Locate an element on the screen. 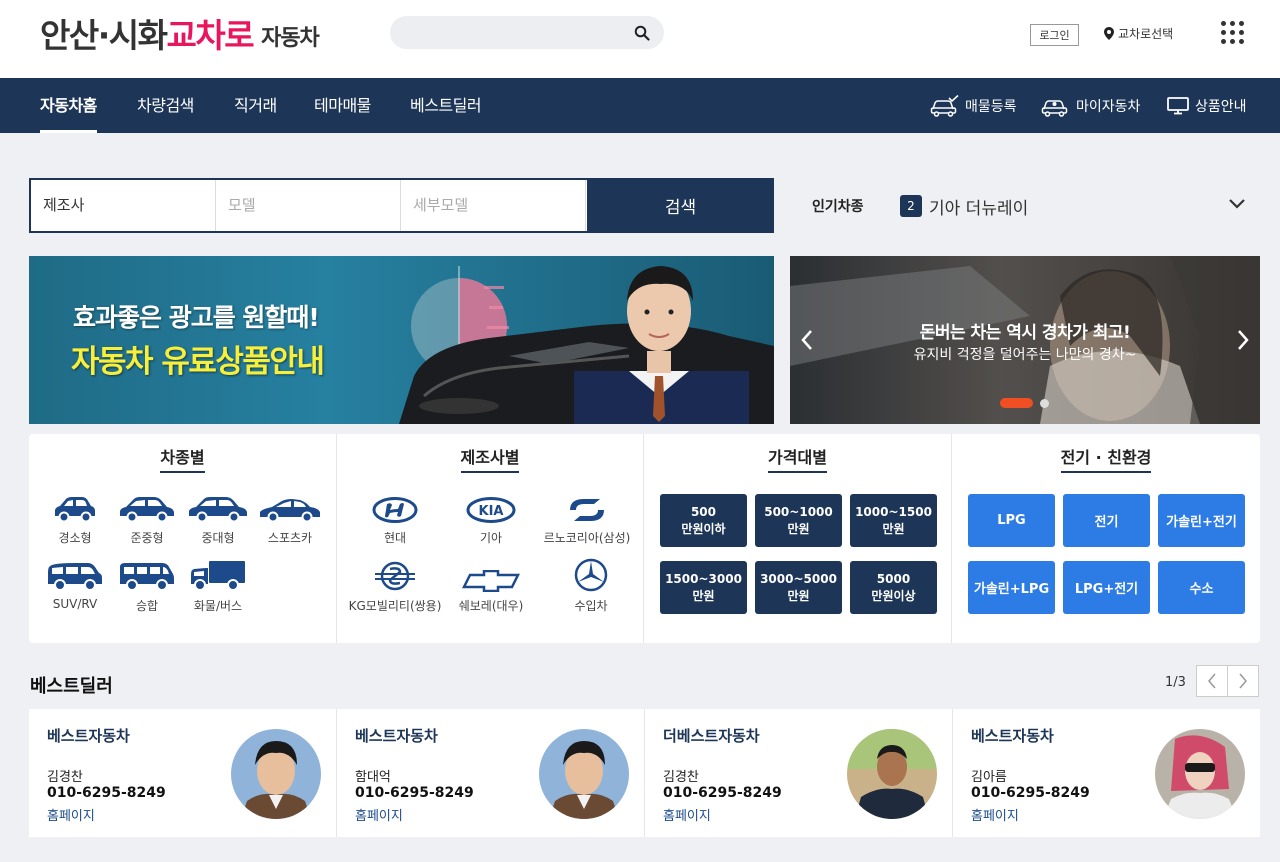 The width and height of the screenshot is (1280, 862). tab-car-home: 자동차홈 is located at coordinates (68, 105).